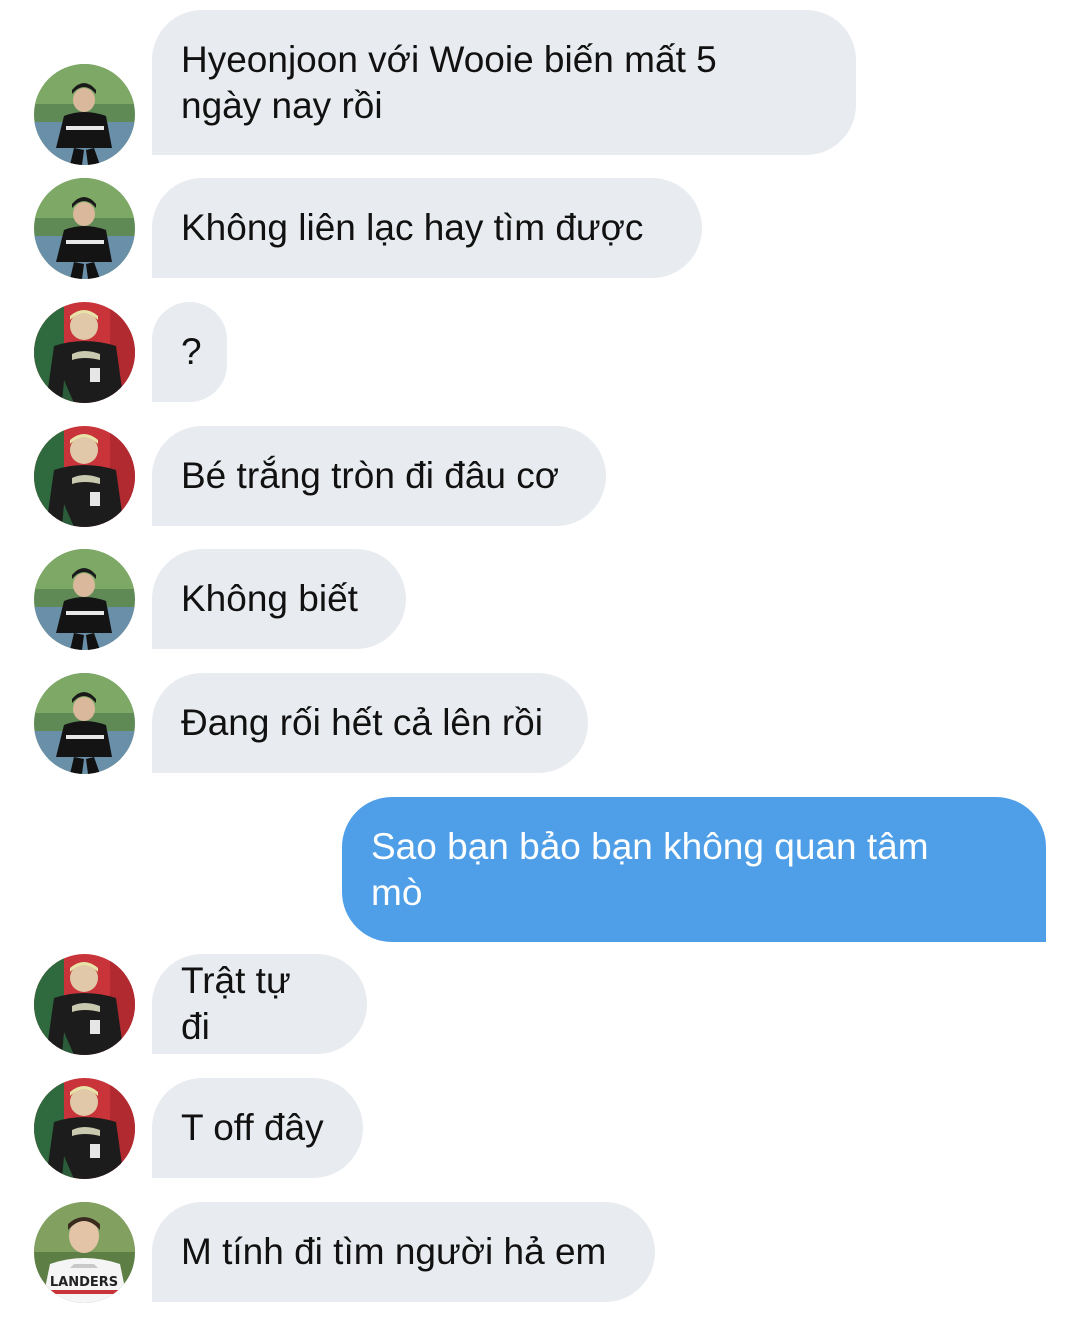  I want to click on message-row: LANDERS M tính đi tìm người hả em, so click(540, 1252).